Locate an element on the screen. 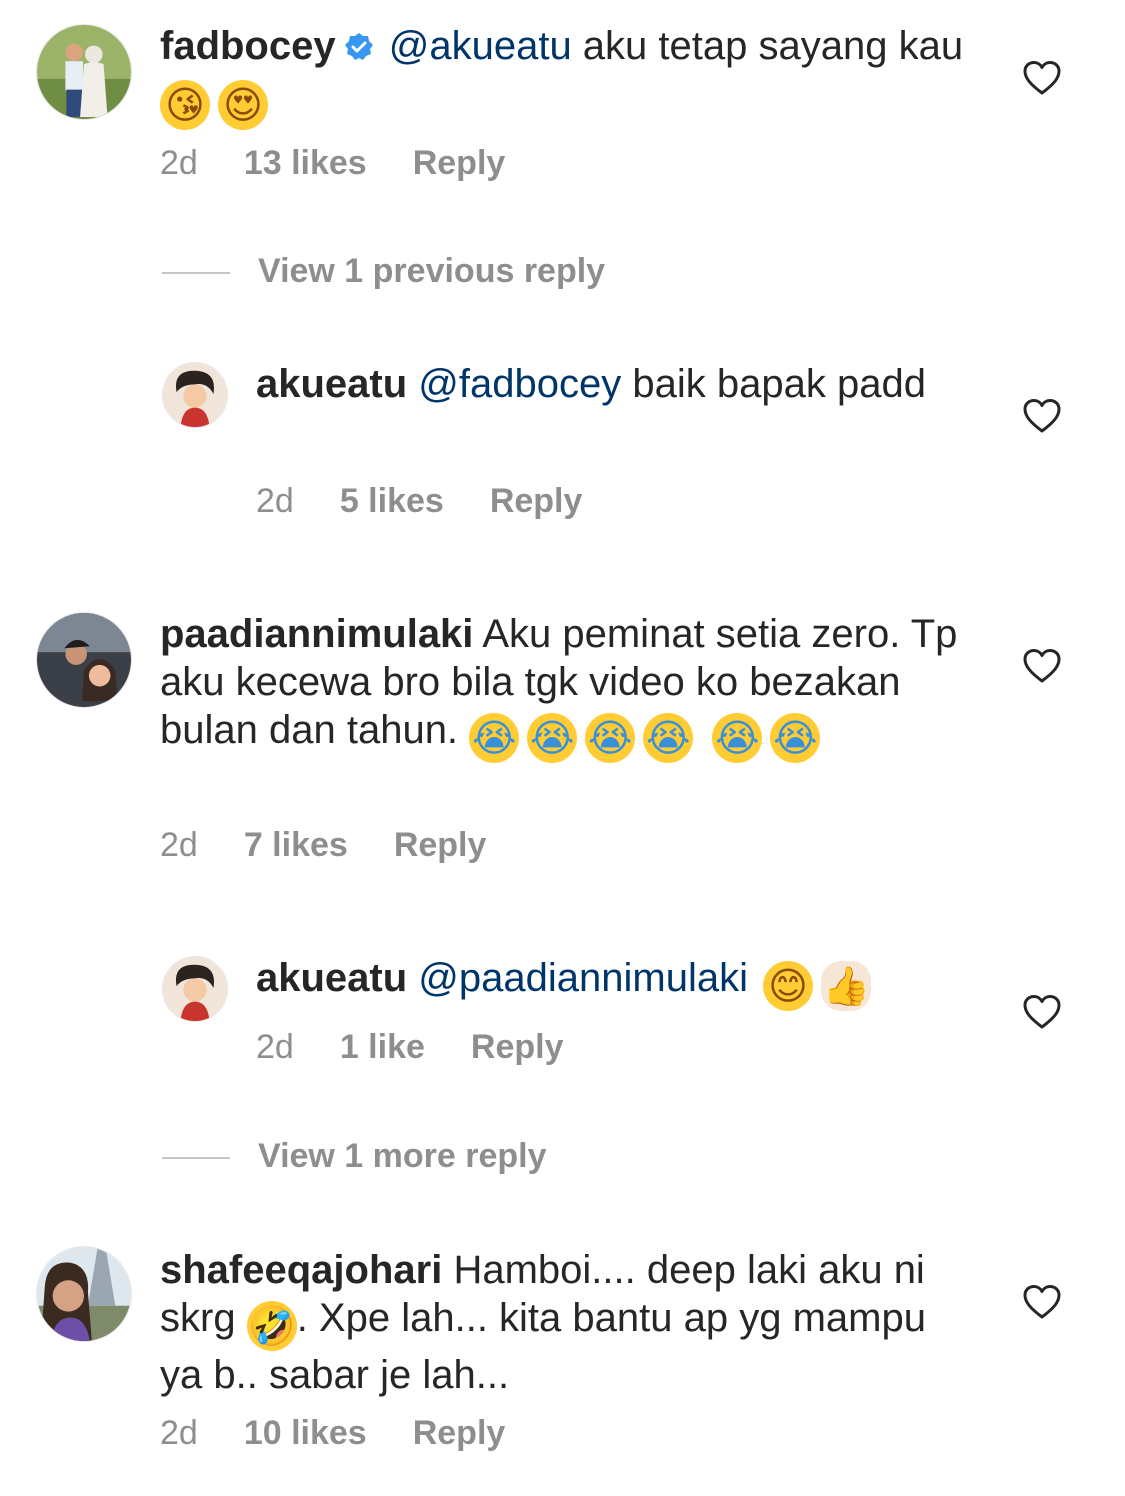  comment-meta: 2d 1 like Reply is located at coordinates (433, 1047).